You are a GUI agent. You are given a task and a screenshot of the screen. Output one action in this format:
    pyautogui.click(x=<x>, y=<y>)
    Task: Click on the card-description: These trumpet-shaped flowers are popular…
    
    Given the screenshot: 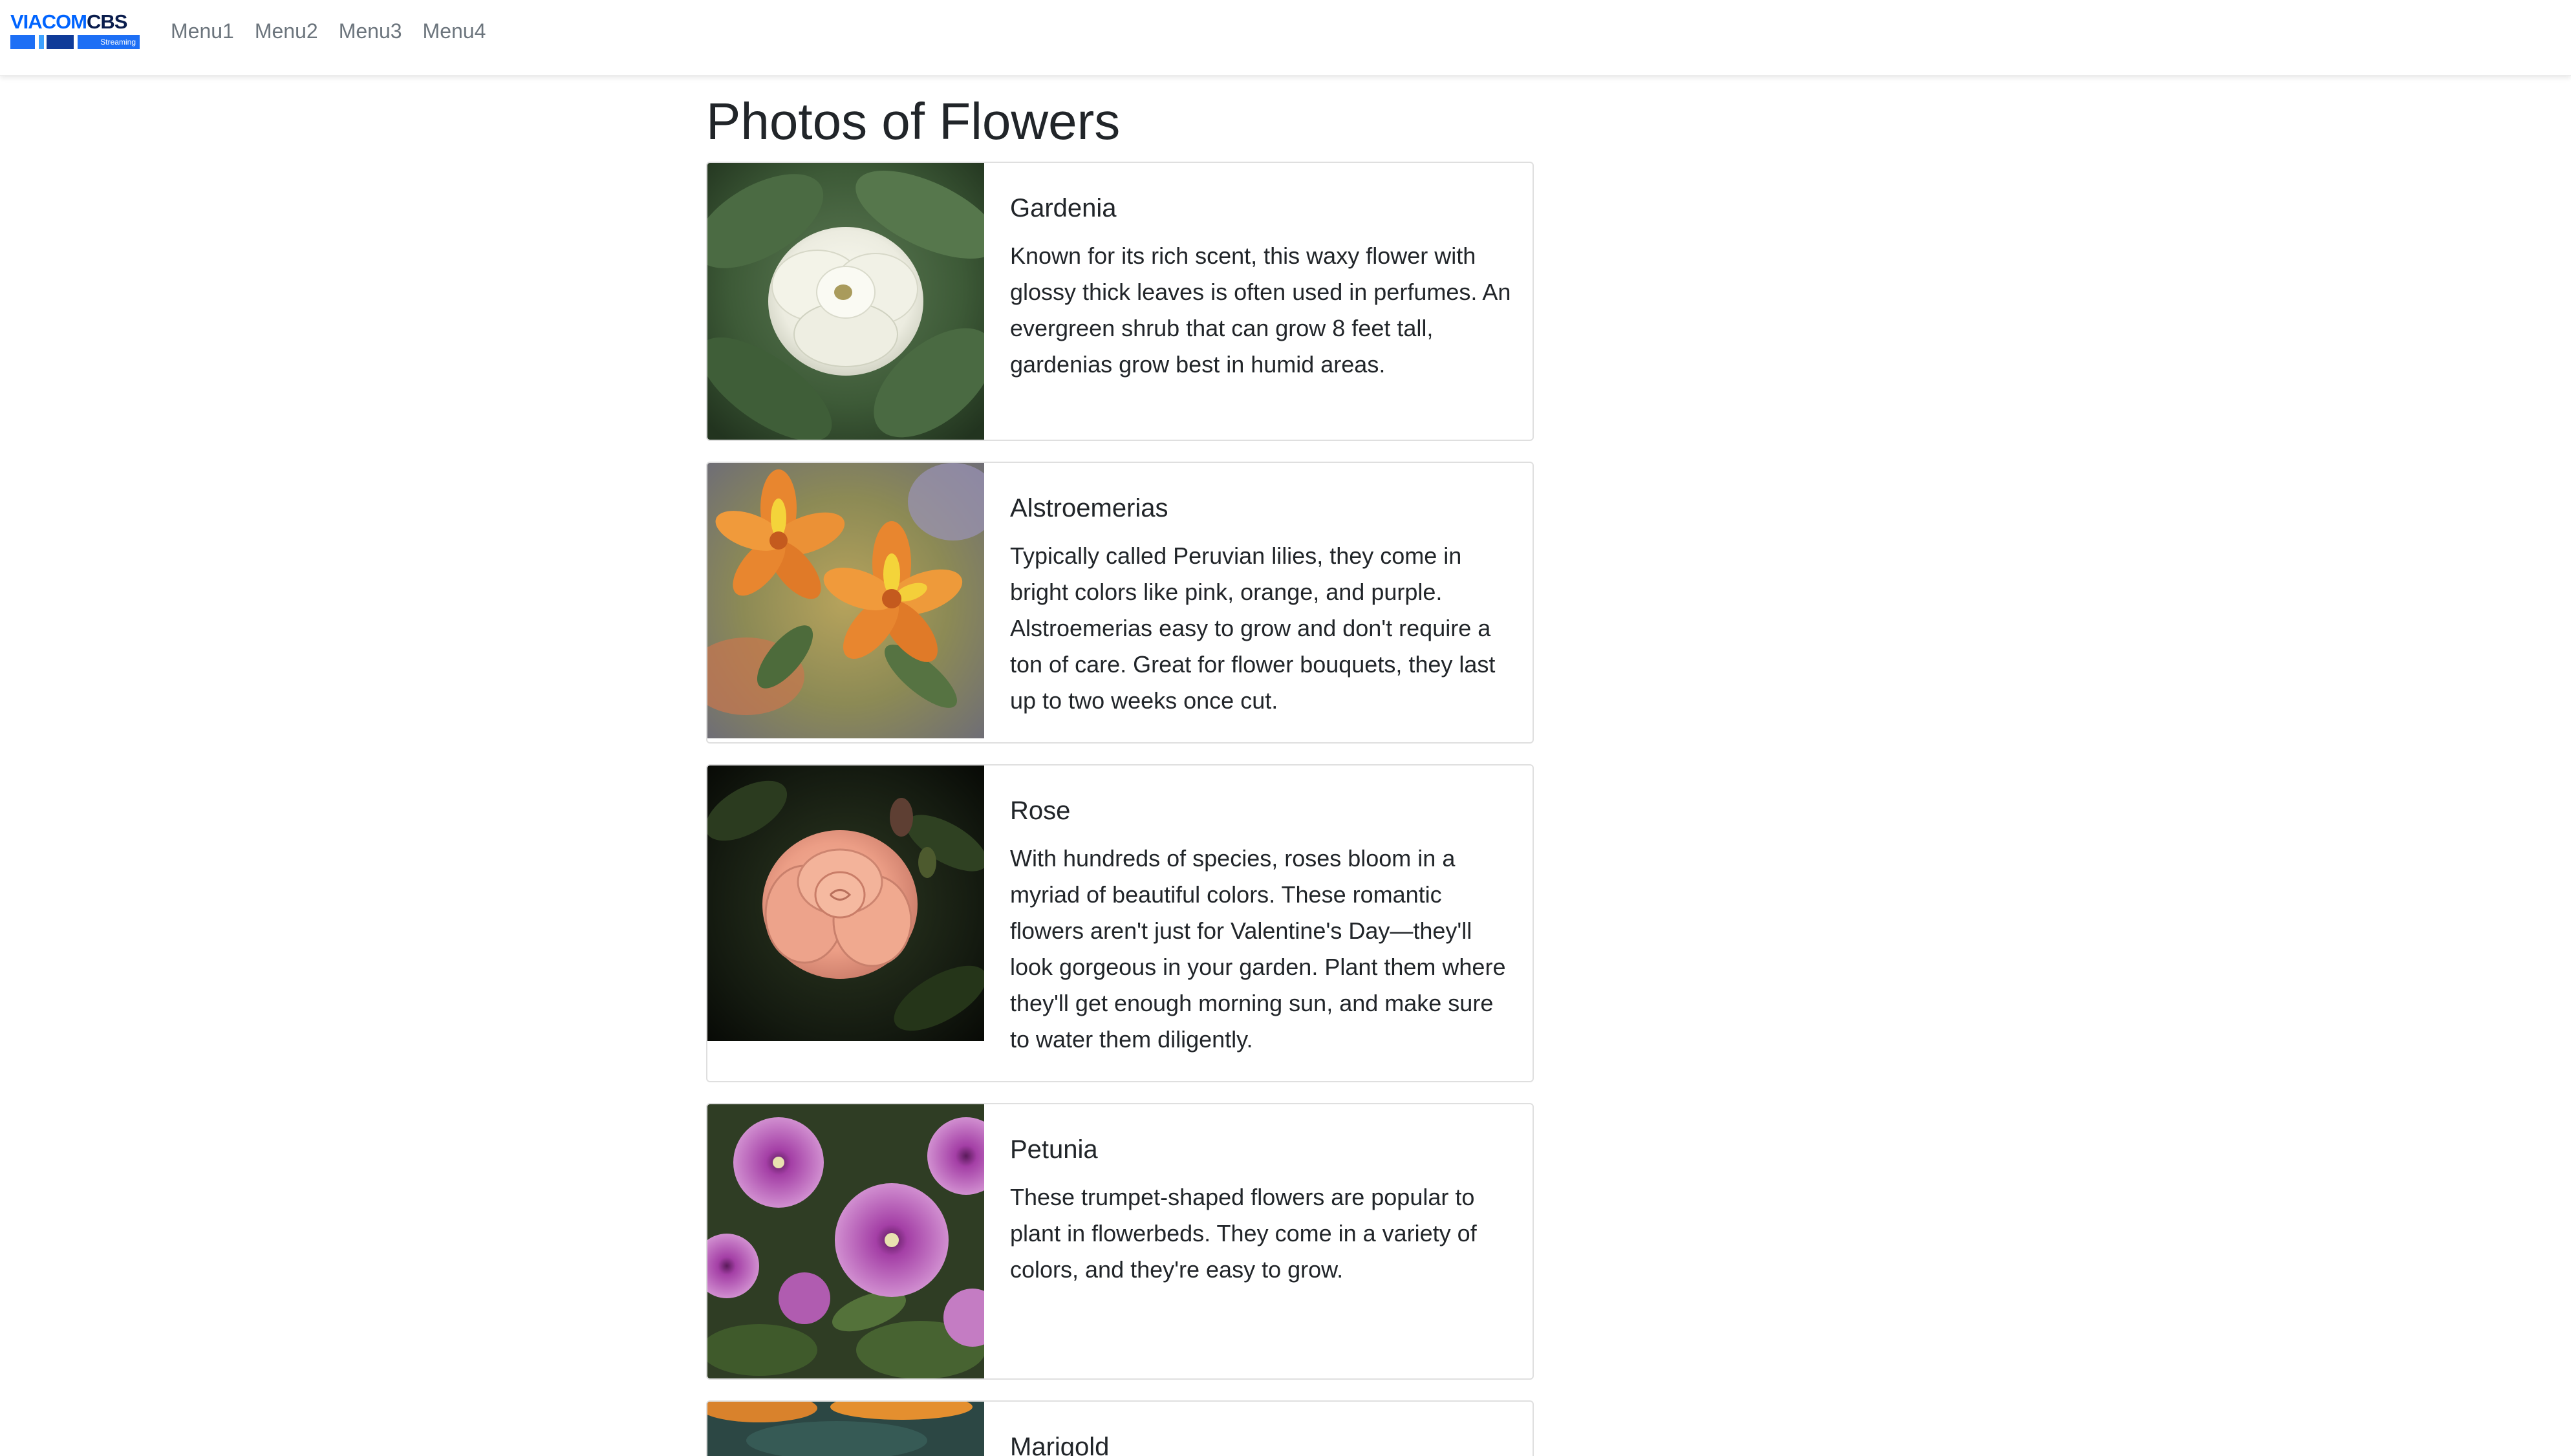 What is the action you would take?
    pyautogui.click(x=1243, y=1233)
    